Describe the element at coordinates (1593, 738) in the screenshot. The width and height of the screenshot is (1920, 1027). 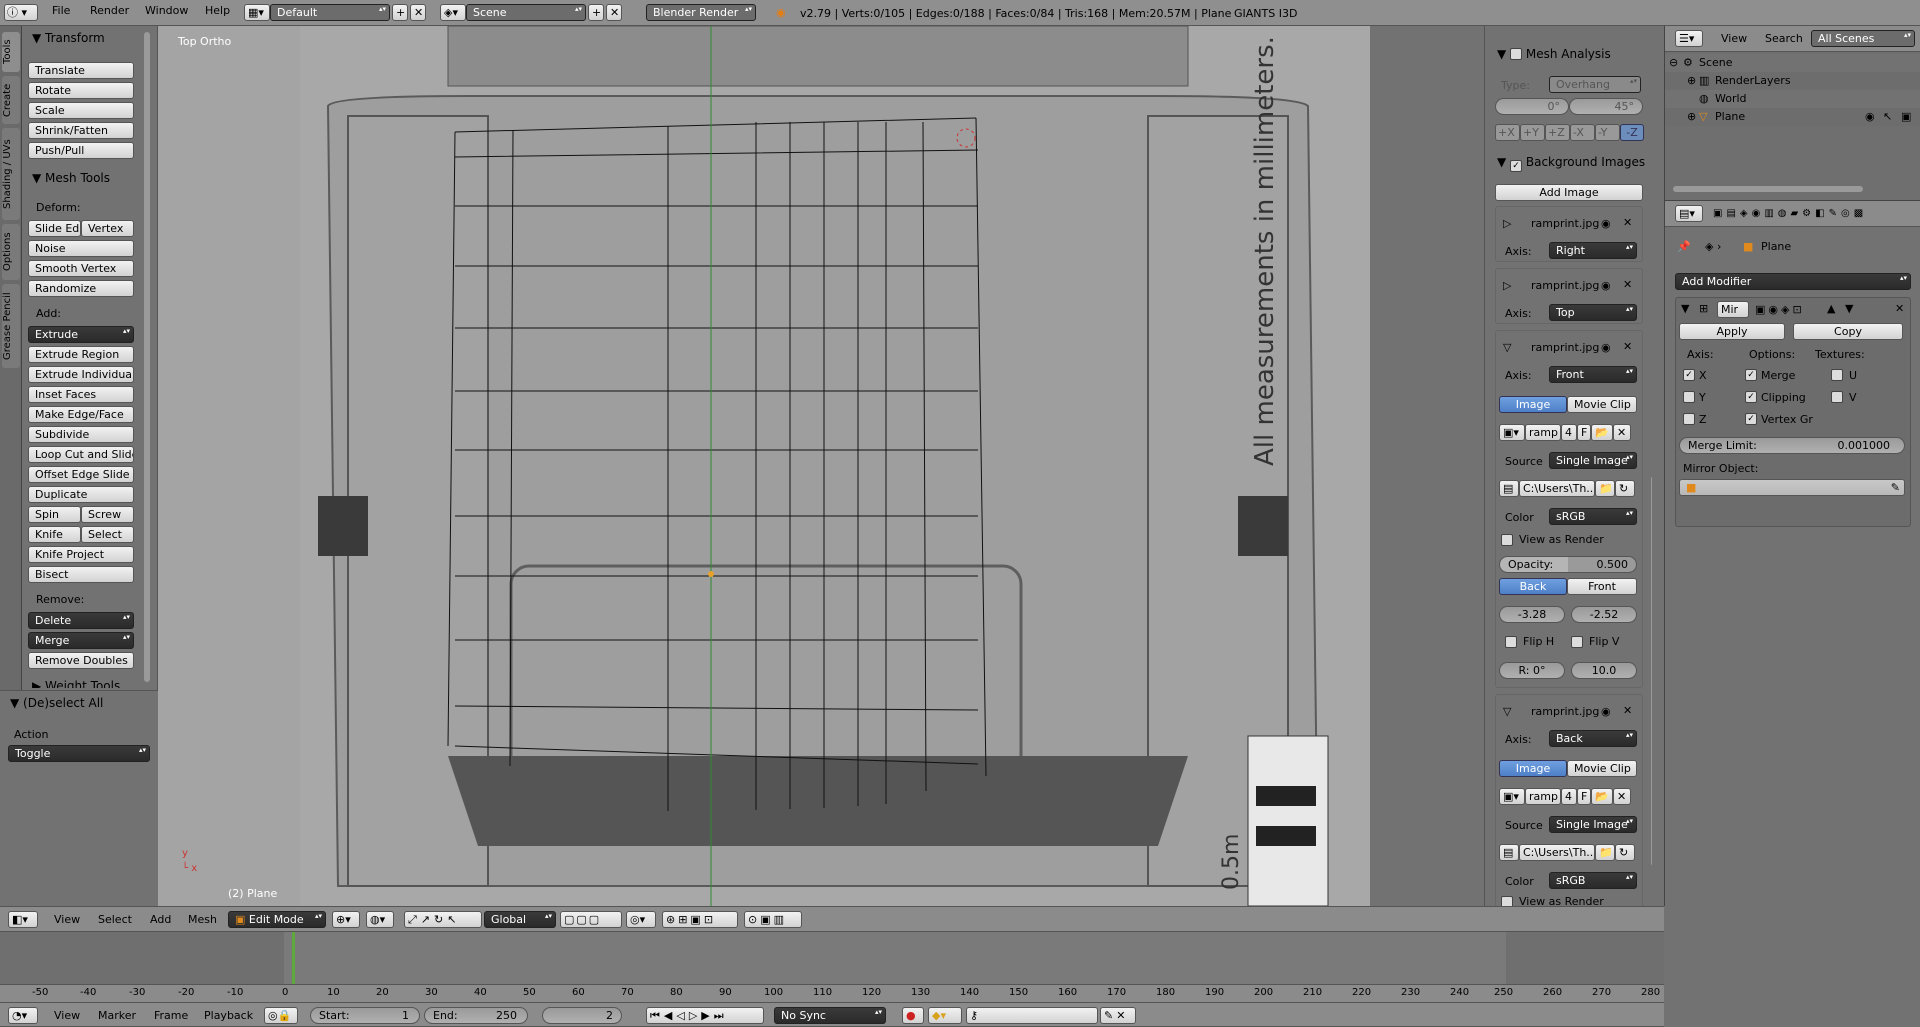
I see `axis-select: Back` at that location.